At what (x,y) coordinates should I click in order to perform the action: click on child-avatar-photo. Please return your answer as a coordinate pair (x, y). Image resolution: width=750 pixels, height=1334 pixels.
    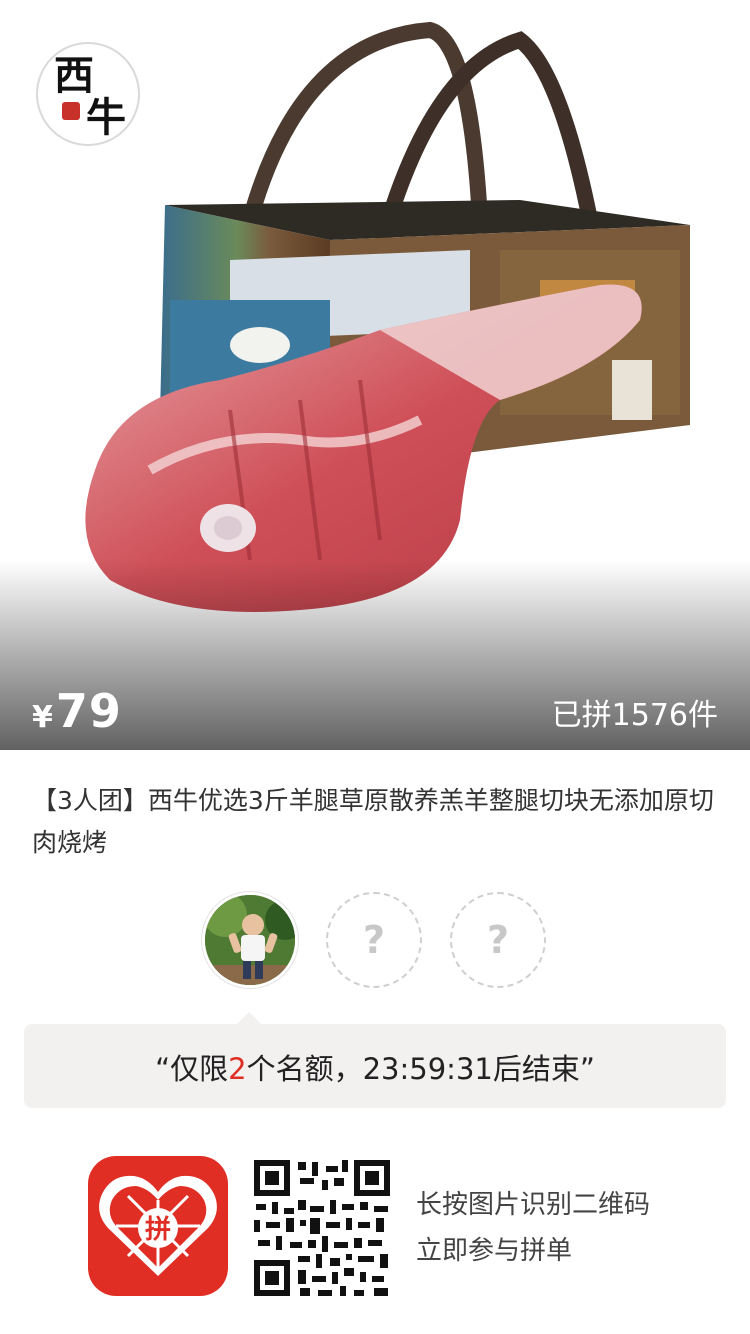
    Looking at the image, I should click on (250, 940).